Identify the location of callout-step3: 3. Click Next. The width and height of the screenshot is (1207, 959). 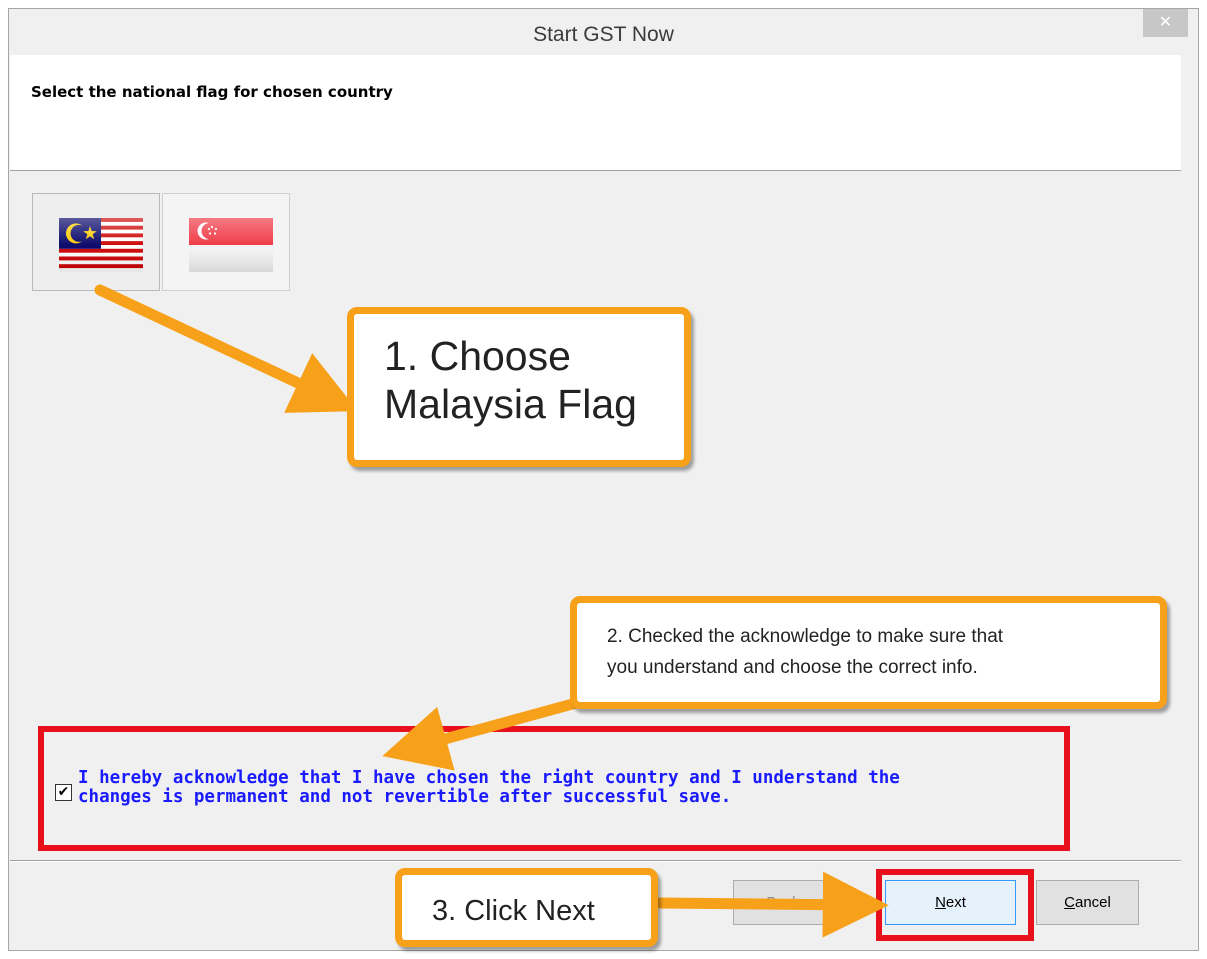
(526, 907).